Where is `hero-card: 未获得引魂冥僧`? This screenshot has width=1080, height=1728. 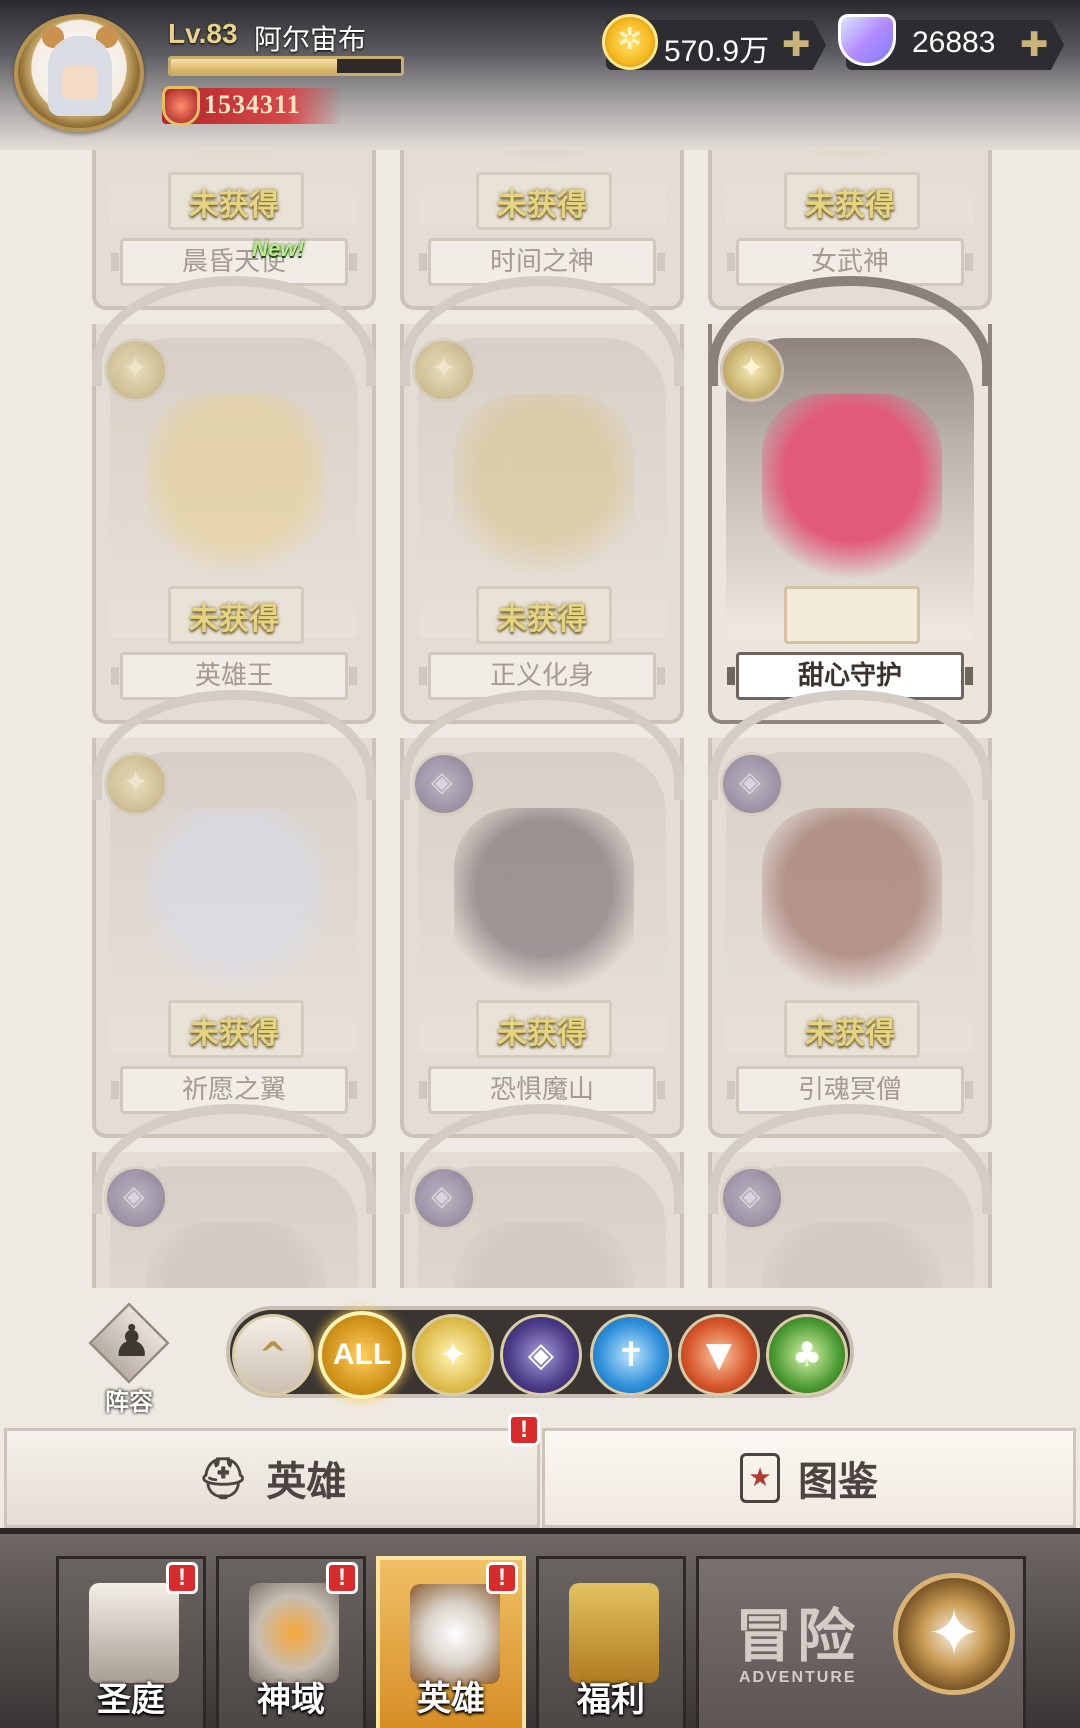
hero-card: 未获得引魂冥僧 is located at coordinates (850, 914).